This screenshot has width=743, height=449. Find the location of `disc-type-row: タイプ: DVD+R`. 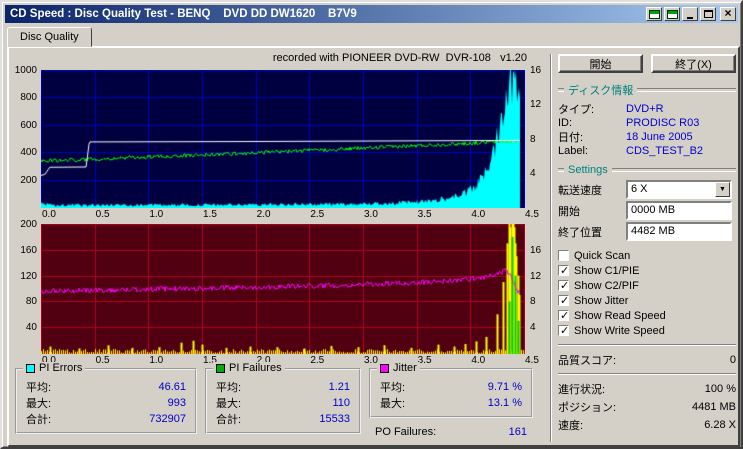

disc-type-row: タイプ: DVD+R is located at coordinates (647, 109).